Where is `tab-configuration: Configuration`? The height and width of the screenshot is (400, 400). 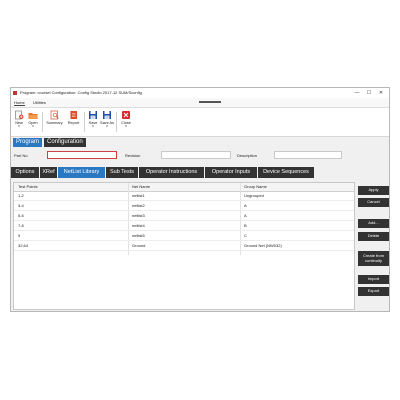
tab-configuration: Configuration is located at coordinates (65, 142).